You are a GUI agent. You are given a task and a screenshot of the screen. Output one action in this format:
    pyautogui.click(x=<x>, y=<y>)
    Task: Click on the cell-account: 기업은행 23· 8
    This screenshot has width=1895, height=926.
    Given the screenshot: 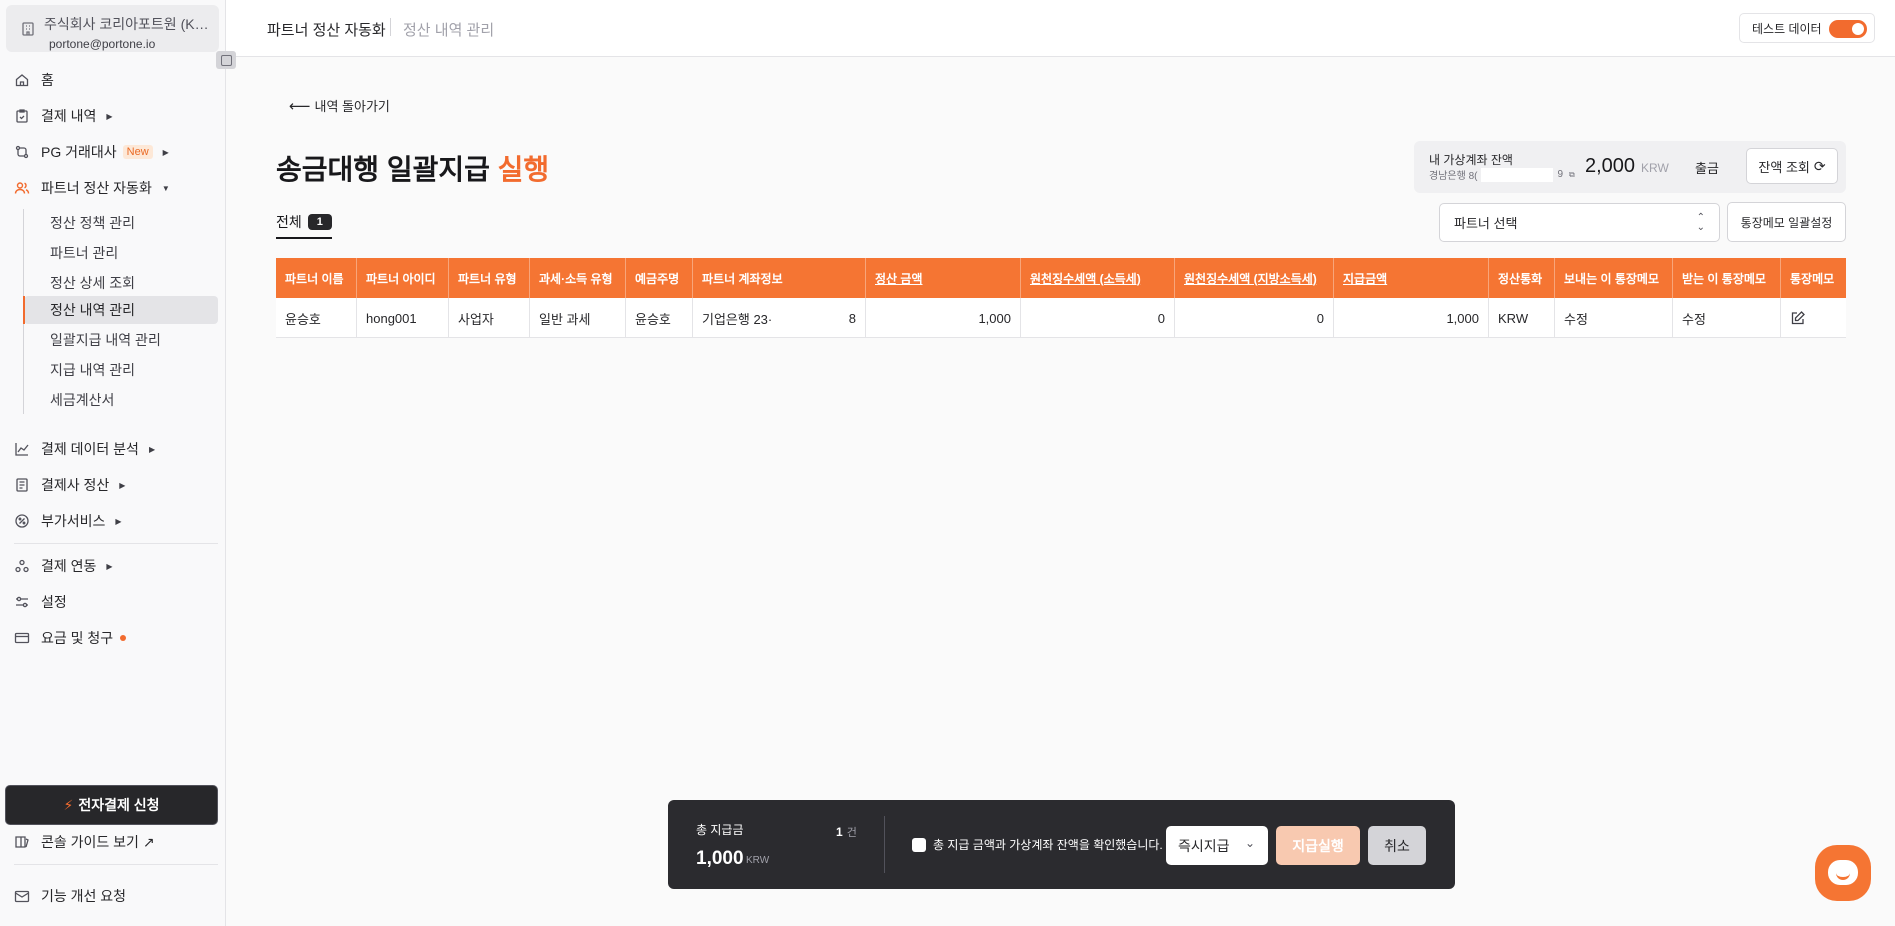 What is the action you would take?
    pyautogui.click(x=779, y=318)
    